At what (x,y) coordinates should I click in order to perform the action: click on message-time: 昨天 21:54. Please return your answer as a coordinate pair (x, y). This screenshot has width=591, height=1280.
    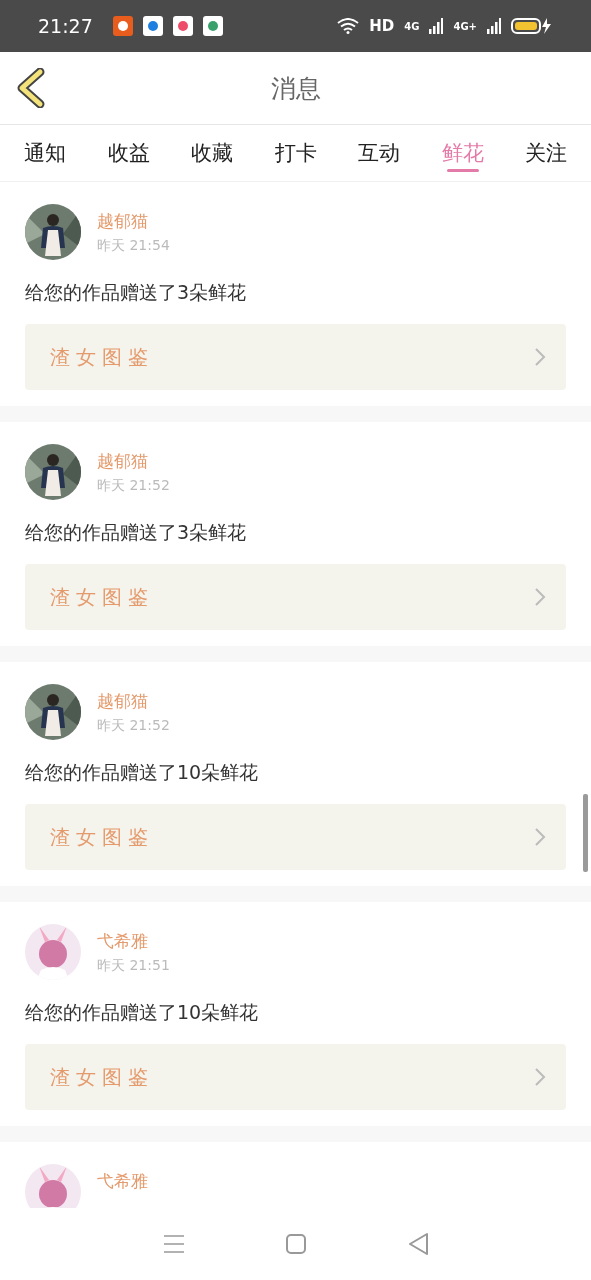
    Looking at the image, I should click on (133, 246).